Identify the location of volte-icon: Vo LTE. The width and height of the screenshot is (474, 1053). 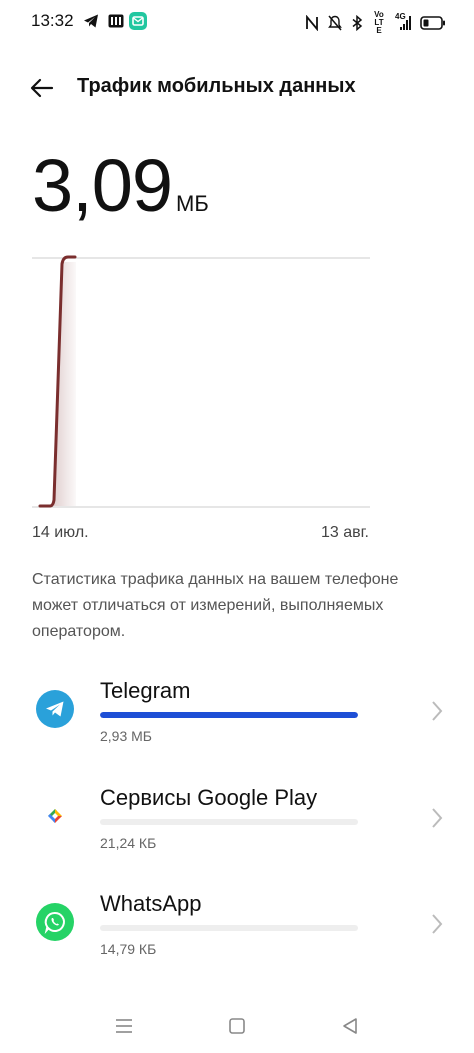
(379, 23).